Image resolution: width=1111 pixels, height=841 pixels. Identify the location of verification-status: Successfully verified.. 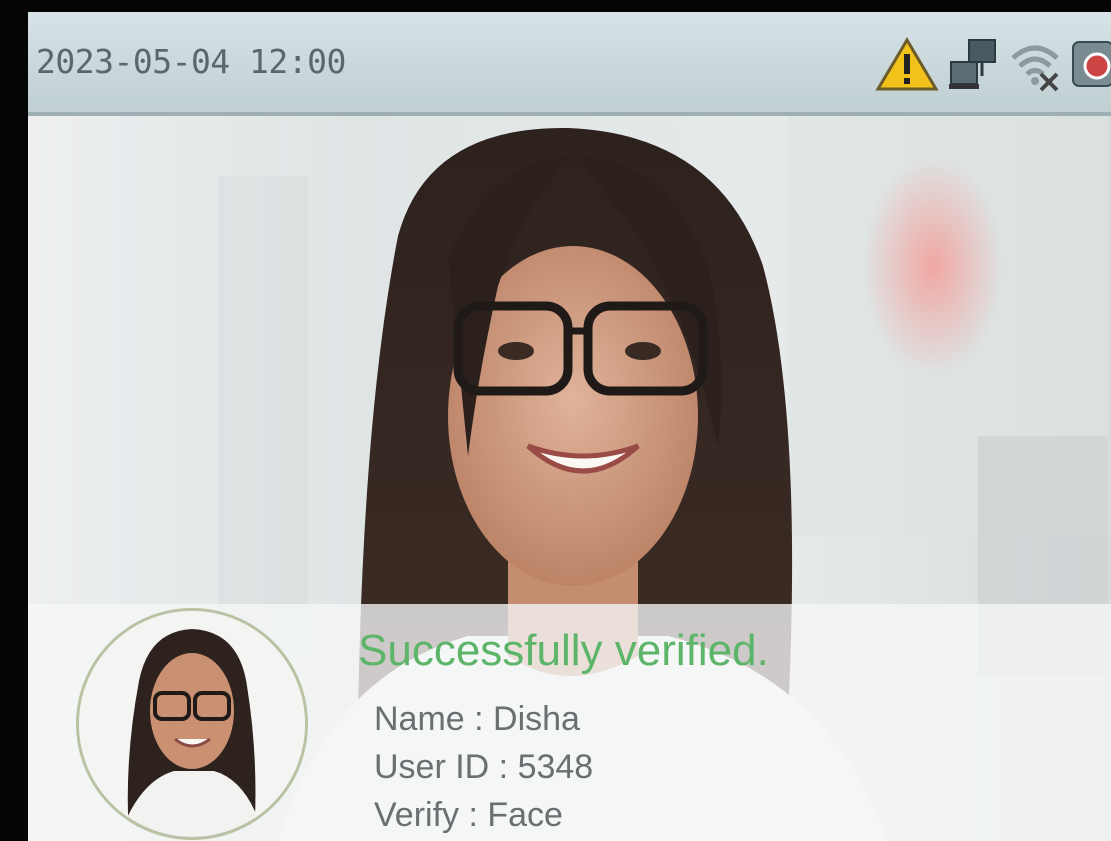
(563, 650).